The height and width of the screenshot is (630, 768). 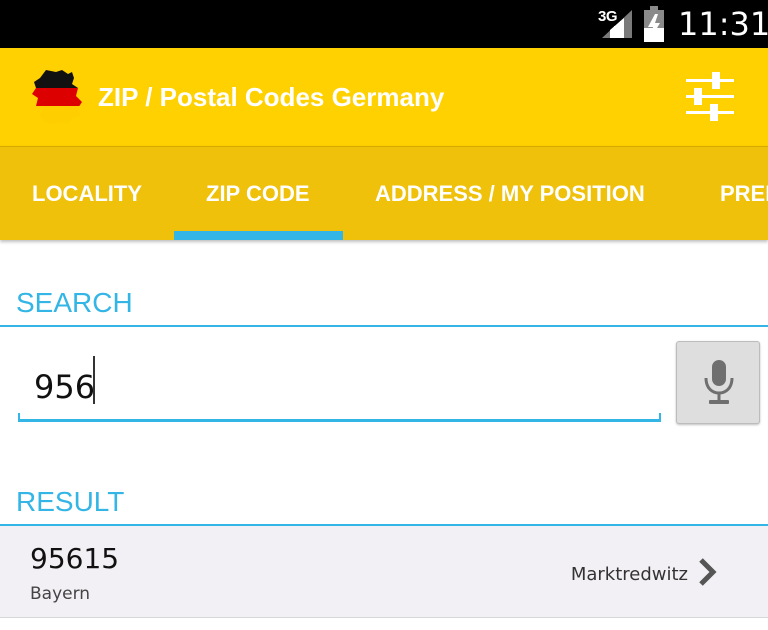 I want to click on search-section-divider, so click(x=384, y=326).